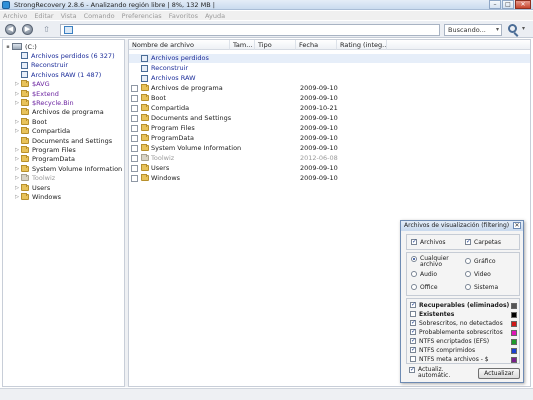  Describe the element at coordinates (59, 112) in the screenshot. I see `tree-item-archivos-de-programa: Archivos de programa` at that location.